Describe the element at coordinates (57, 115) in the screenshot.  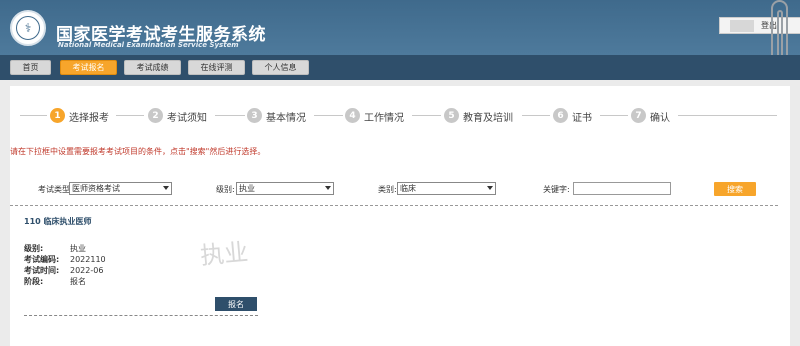
I see `step-1-number: 1` at that location.